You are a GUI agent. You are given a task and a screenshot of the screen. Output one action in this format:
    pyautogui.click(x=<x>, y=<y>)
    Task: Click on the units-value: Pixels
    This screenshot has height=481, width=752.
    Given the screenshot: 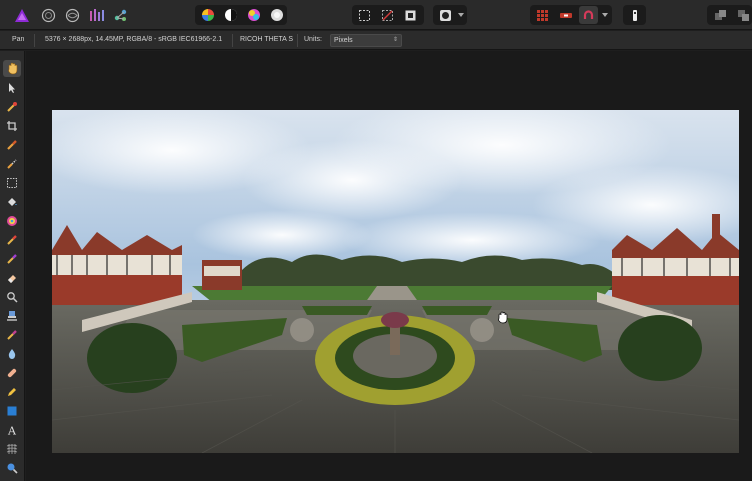 What is the action you would take?
    pyautogui.click(x=343, y=40)
    